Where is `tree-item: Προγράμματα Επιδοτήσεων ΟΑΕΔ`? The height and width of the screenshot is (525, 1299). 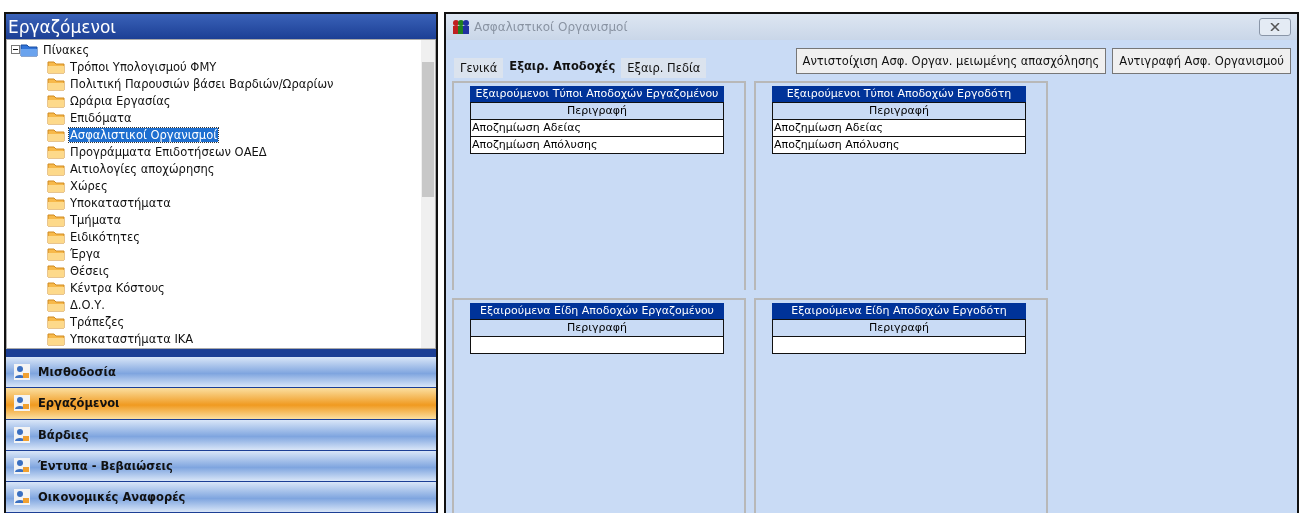
tree-item: Προγράμματα Επιδοτήσεων ΟΑΕΔ is located at coordinates (168, 151).